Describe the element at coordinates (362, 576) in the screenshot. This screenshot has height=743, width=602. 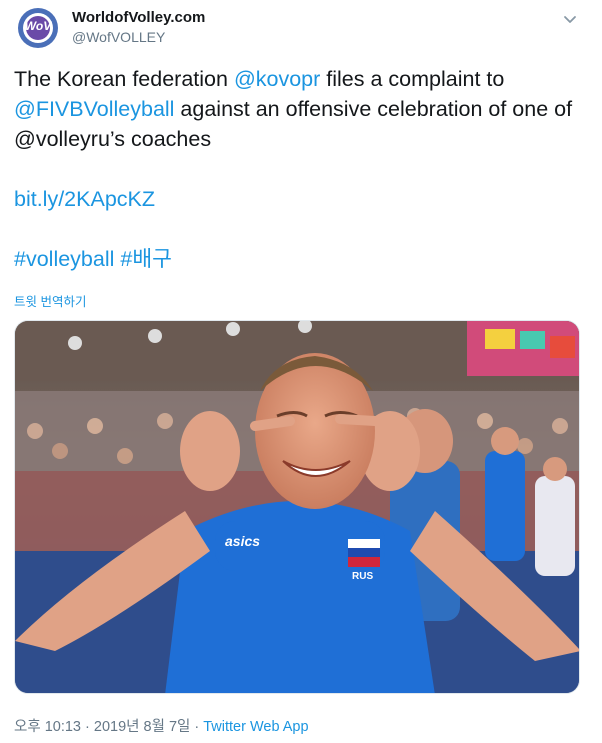
I see `flag-badge-text: RUS` at that location.